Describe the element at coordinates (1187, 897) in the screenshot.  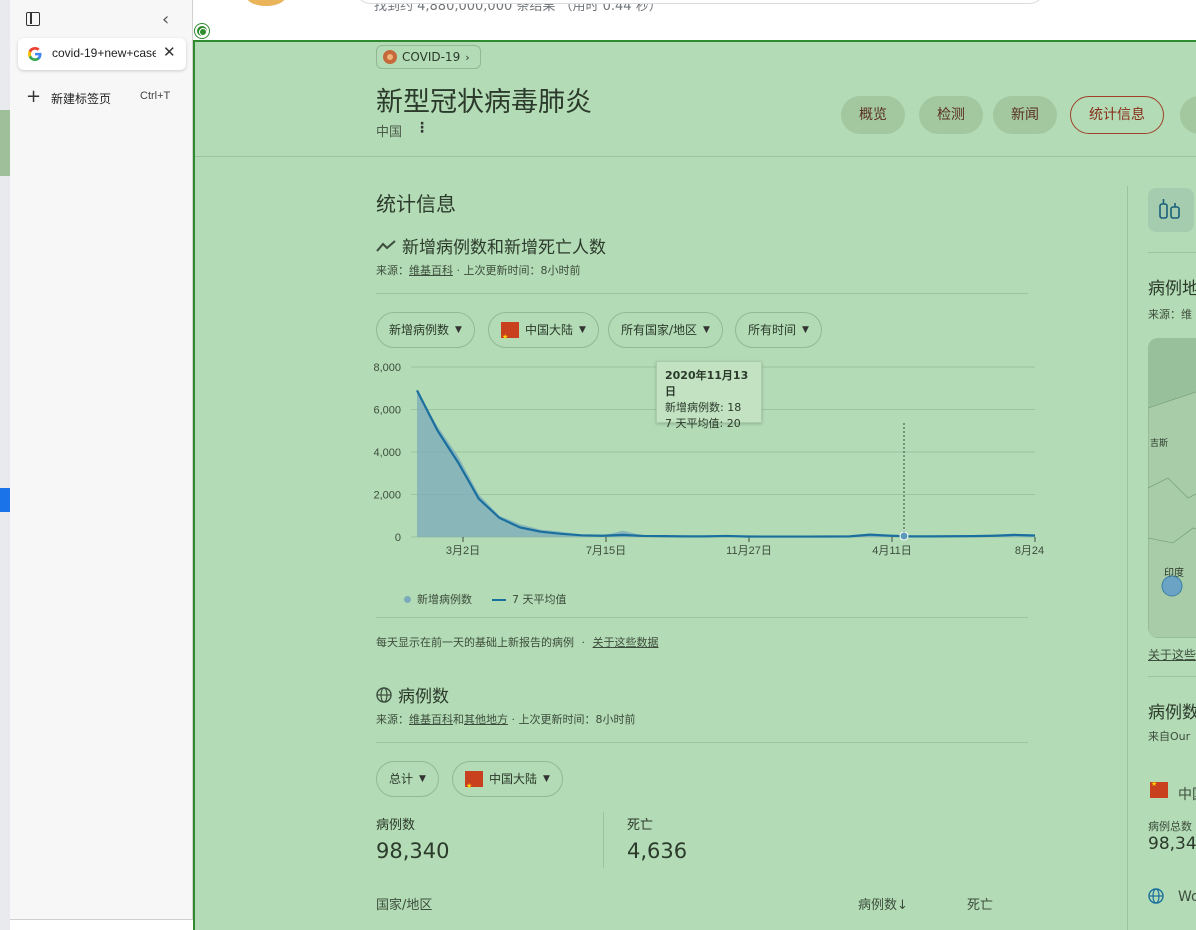
I see `world-label: Wo` at that location.